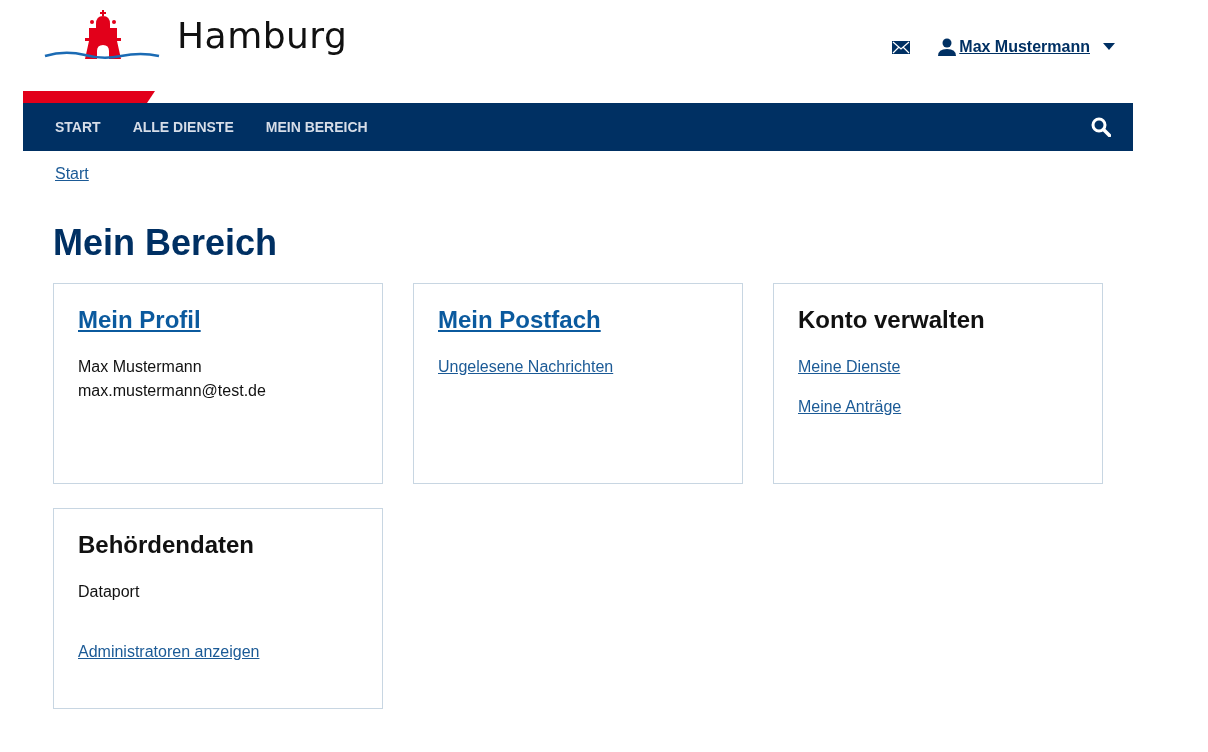 Image resolution: width=1208 pixels, height=752 pixels. I want to click on user-menu-link: Max Mustermann, so click(1026, 47).